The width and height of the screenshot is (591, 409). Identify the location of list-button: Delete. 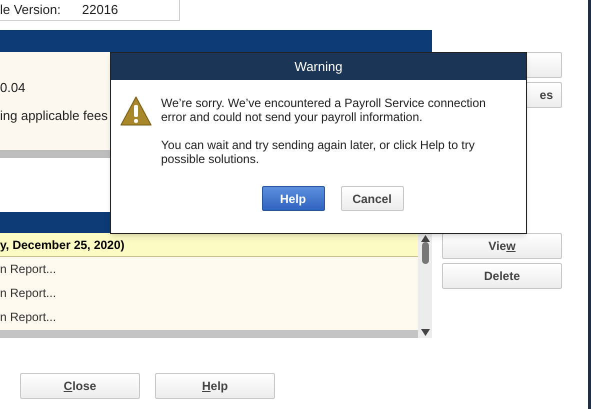
(502, 276).